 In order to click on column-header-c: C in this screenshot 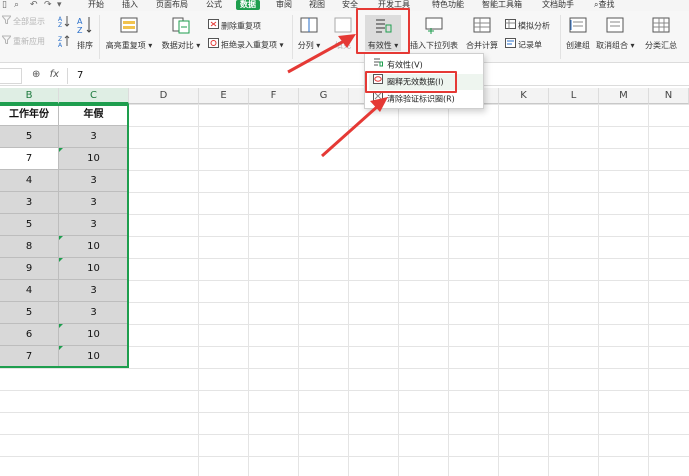, I will do `click(94, 96)`.